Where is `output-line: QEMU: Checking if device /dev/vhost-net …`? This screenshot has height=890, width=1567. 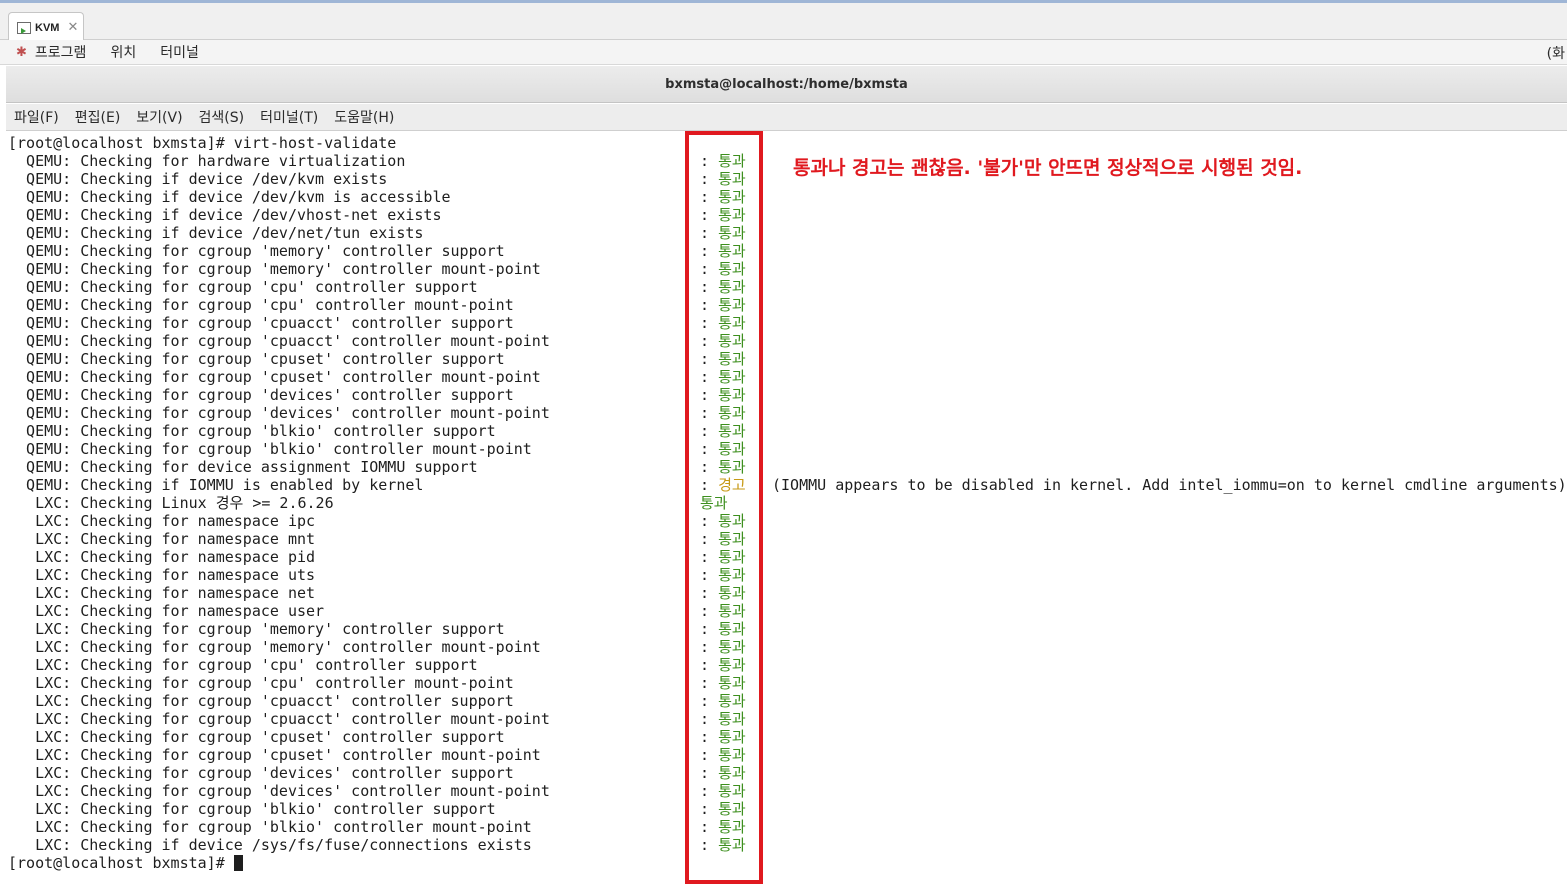 output-line: QEMU: Checking if device /dev/vhost-net … is located at coordinates (225, 215).